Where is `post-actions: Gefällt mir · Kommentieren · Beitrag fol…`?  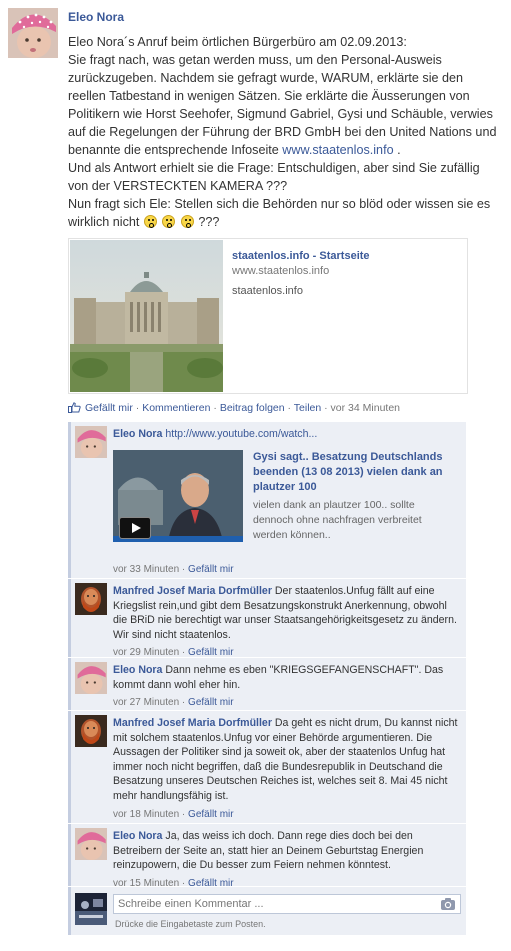
post-actions: Gefällt mir · Kommentieren · Beitrag fol… is located at coordinates (234, 408).